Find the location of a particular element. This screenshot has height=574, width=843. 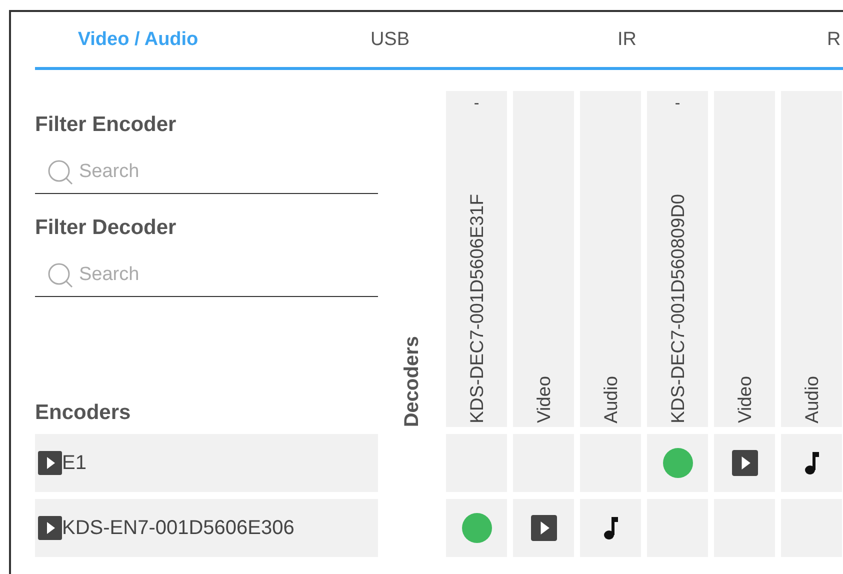

tab: USB is located at coordinates (390, 39).